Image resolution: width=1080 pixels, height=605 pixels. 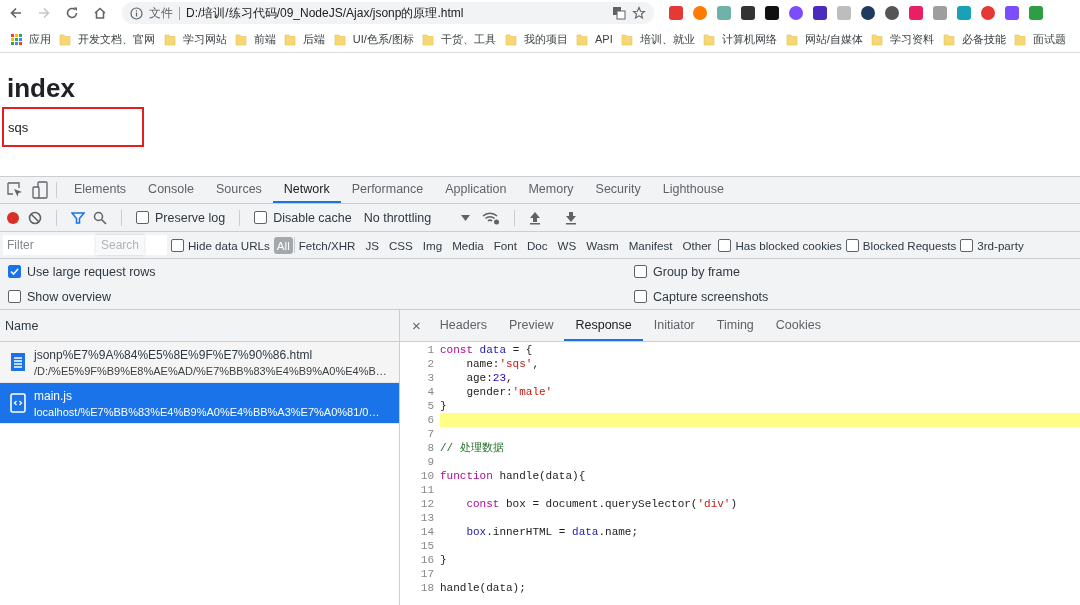 I want to click on type-filter: Media, so click(x=468, y=245).